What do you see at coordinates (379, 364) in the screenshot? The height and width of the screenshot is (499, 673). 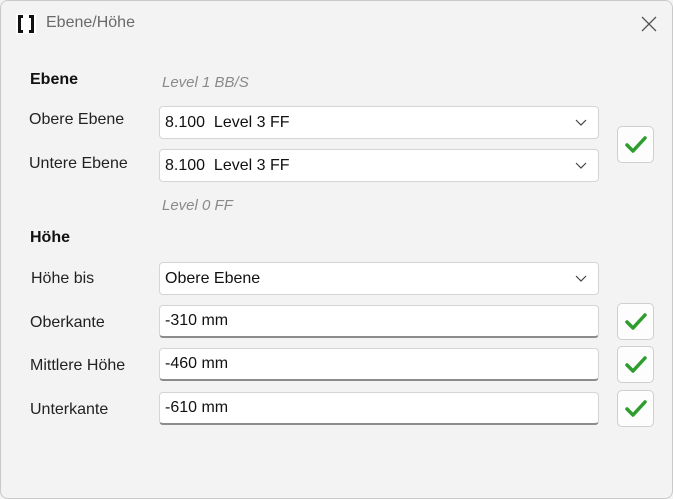 I see `mittlere-hoehe-field: -460 mm` at bounding box center [379, 364].